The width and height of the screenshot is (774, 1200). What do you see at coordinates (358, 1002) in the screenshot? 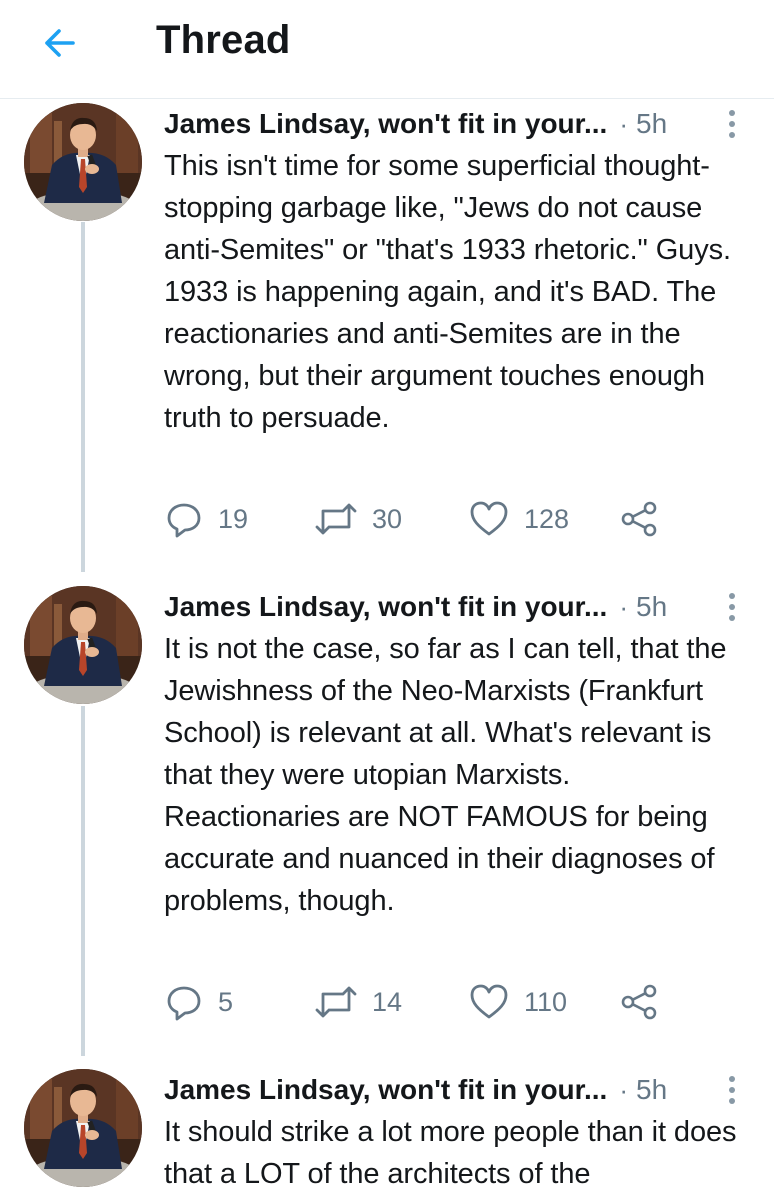
I see `retweet-button: 14` at bounding box center [358, 1002].